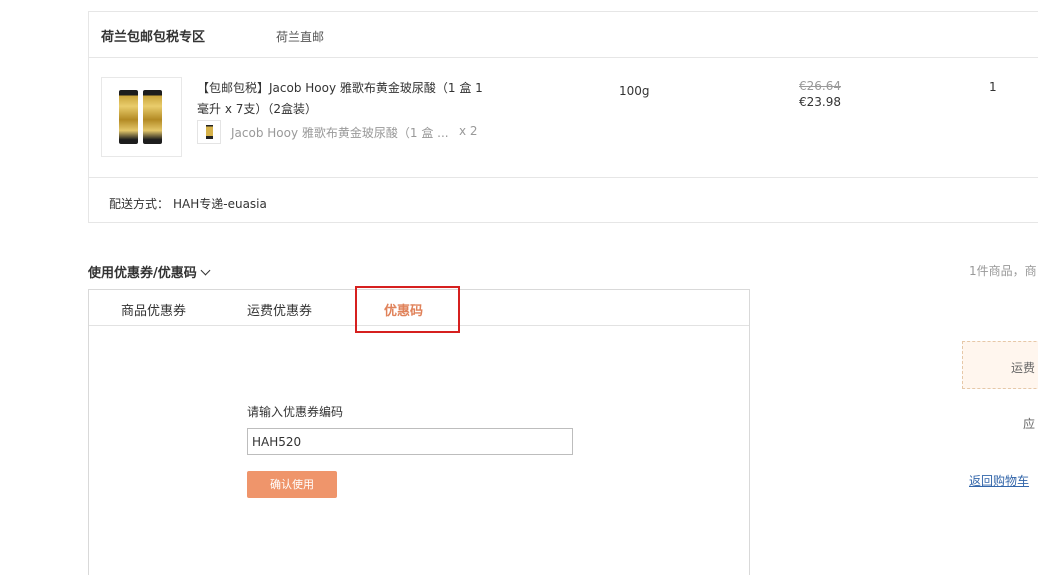 The image size is (1038, 575). What do you see at coordinates (1000, 365) in the screenshot?
I see `freight-notice-box: 运费` at bounding box center [1000, 365].